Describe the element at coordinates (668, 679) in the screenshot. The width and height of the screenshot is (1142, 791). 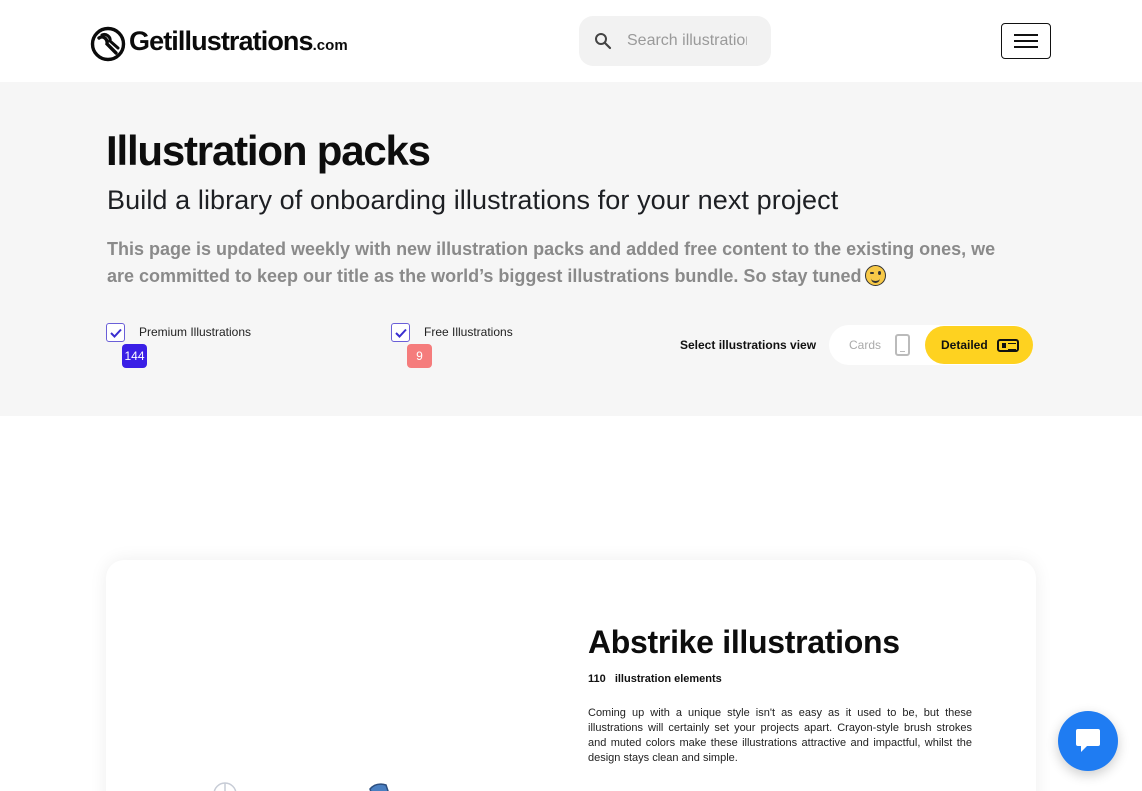
I see `pack-count-label: illustration elements` at that location.